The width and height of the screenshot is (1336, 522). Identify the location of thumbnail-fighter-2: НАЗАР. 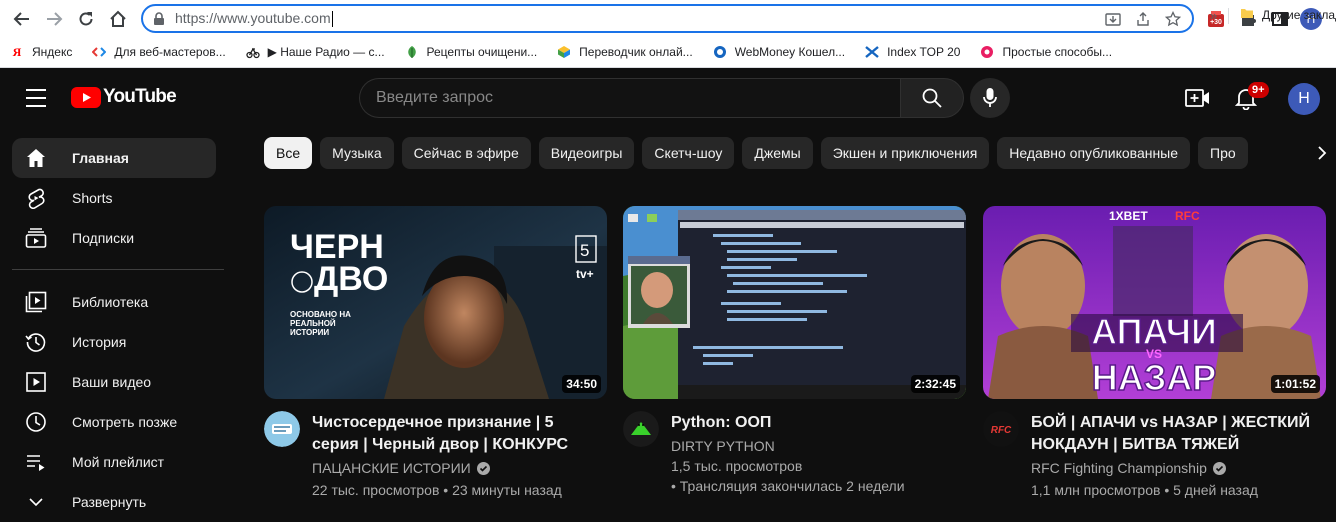
(1154, 377).